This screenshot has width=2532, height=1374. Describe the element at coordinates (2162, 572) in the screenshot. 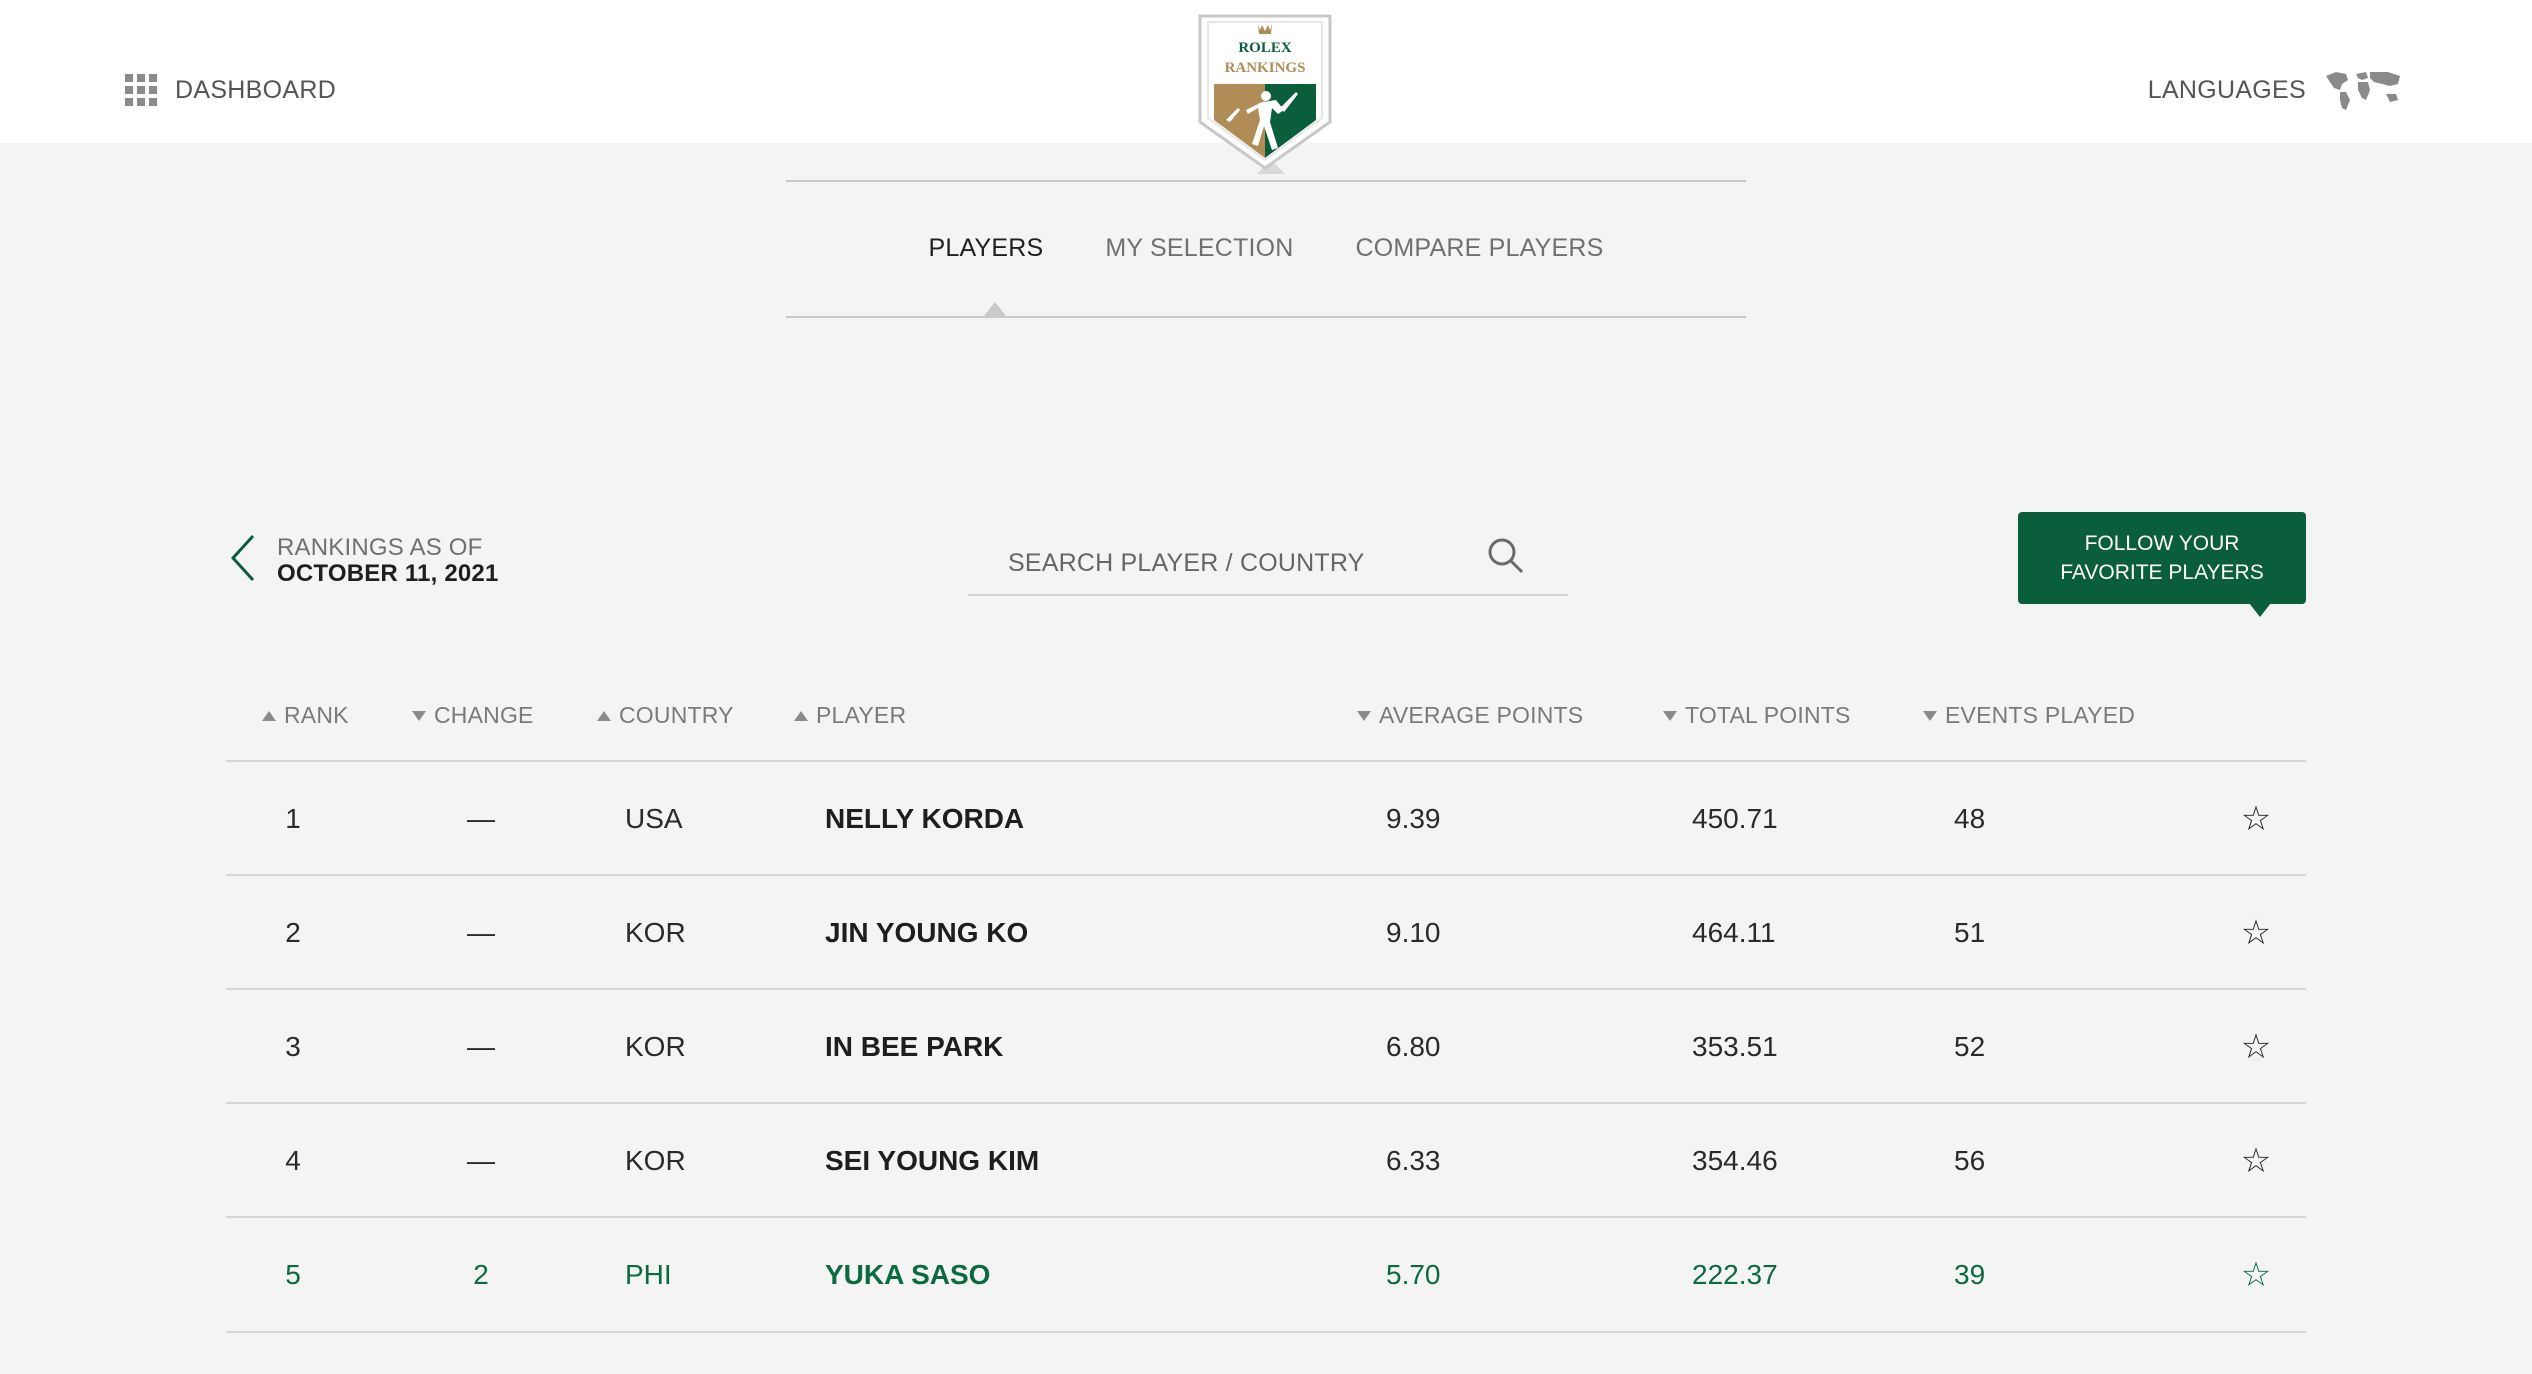

I see `follow-line2: FAVORITE PLAYERS` at that location.